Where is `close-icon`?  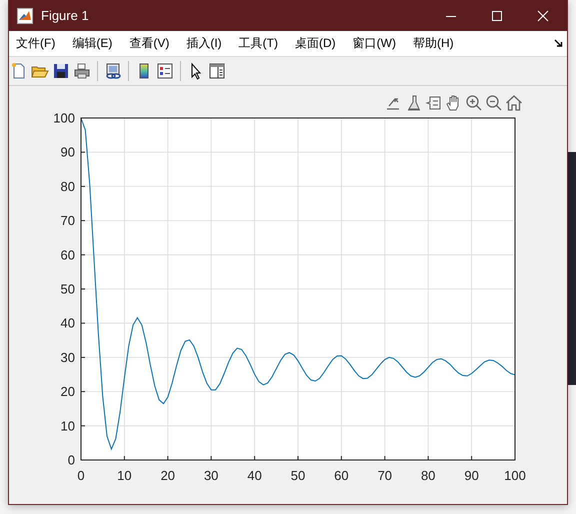
close-icon is located at coordinates (543, 16).